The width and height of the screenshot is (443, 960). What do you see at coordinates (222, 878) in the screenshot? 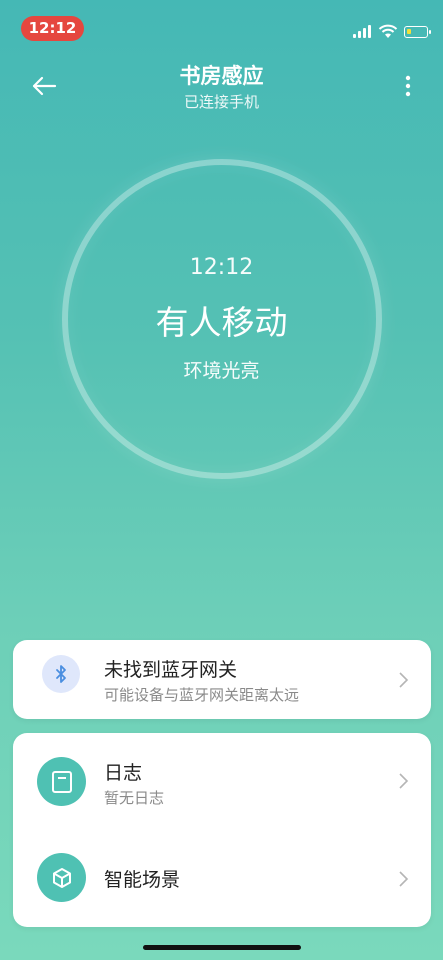
I see `smart-scene-row: 智能场景` at bounding box center [222, 878].